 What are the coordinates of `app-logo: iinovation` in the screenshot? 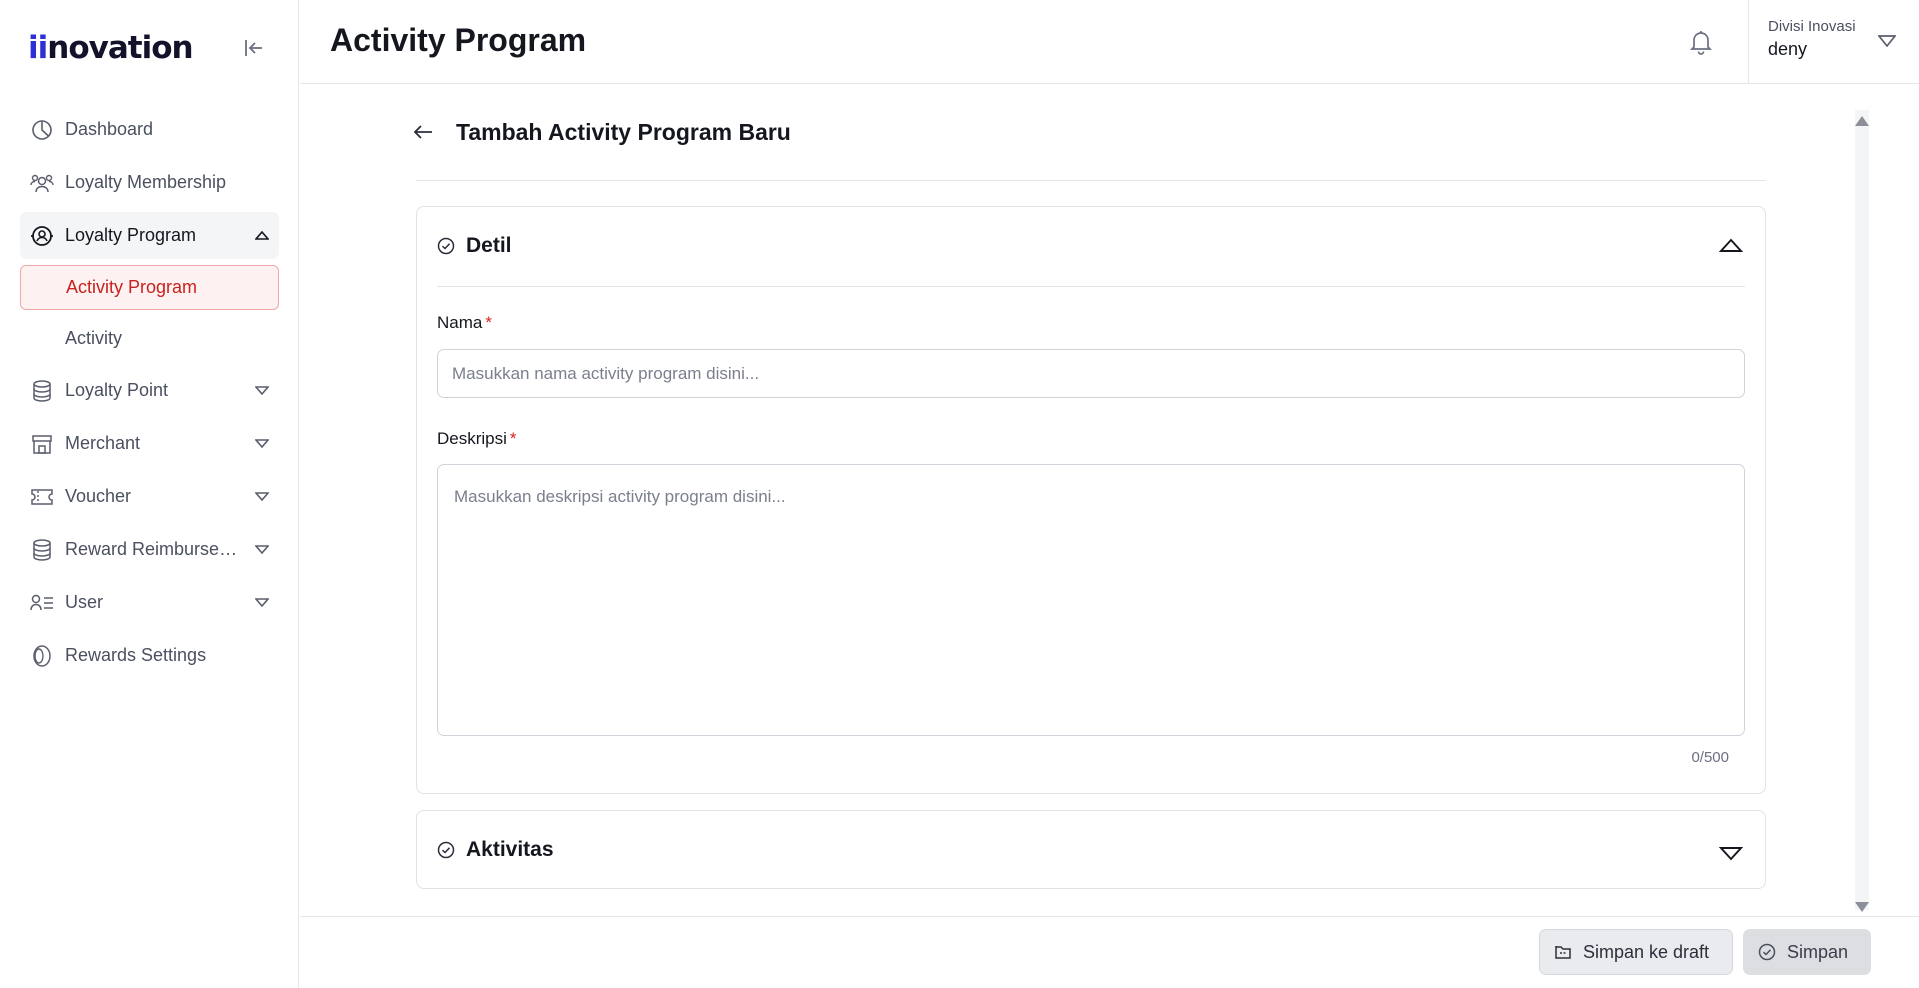 It's located at (111, 48).